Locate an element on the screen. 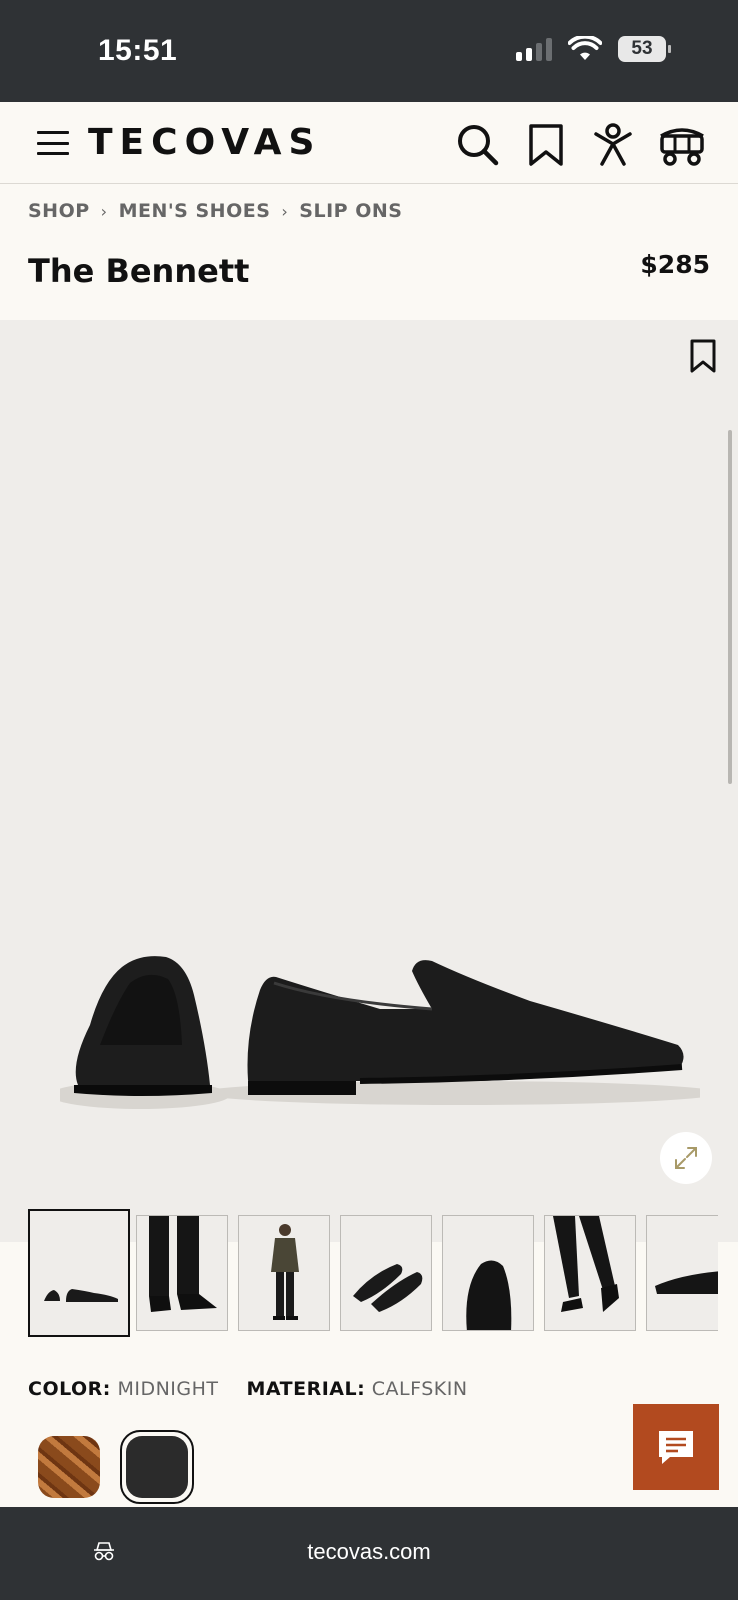 The height and width of the screenshot is (1600, 738). account-icon is located at coordinates (613, 145).